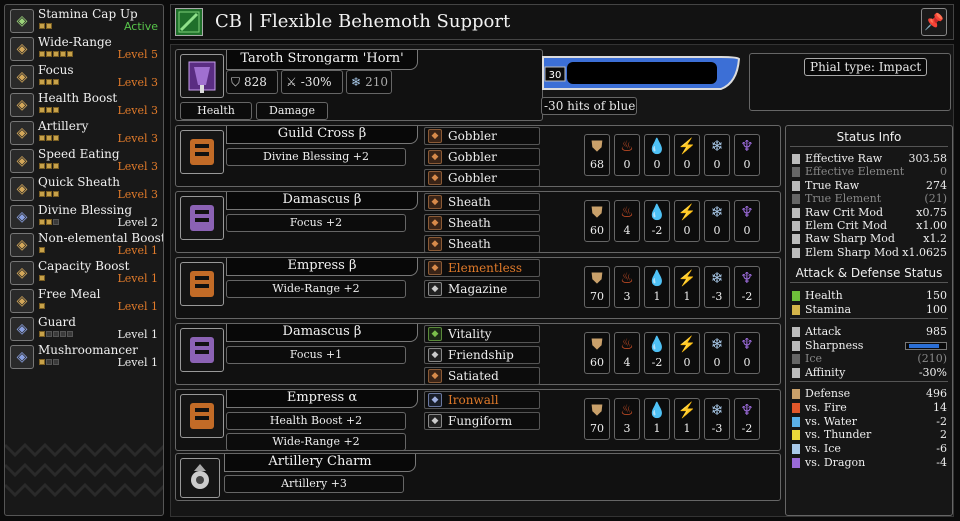 This screenshot has width=960, height=521. I want to click on damage-button: Damage, so click(292, 111).